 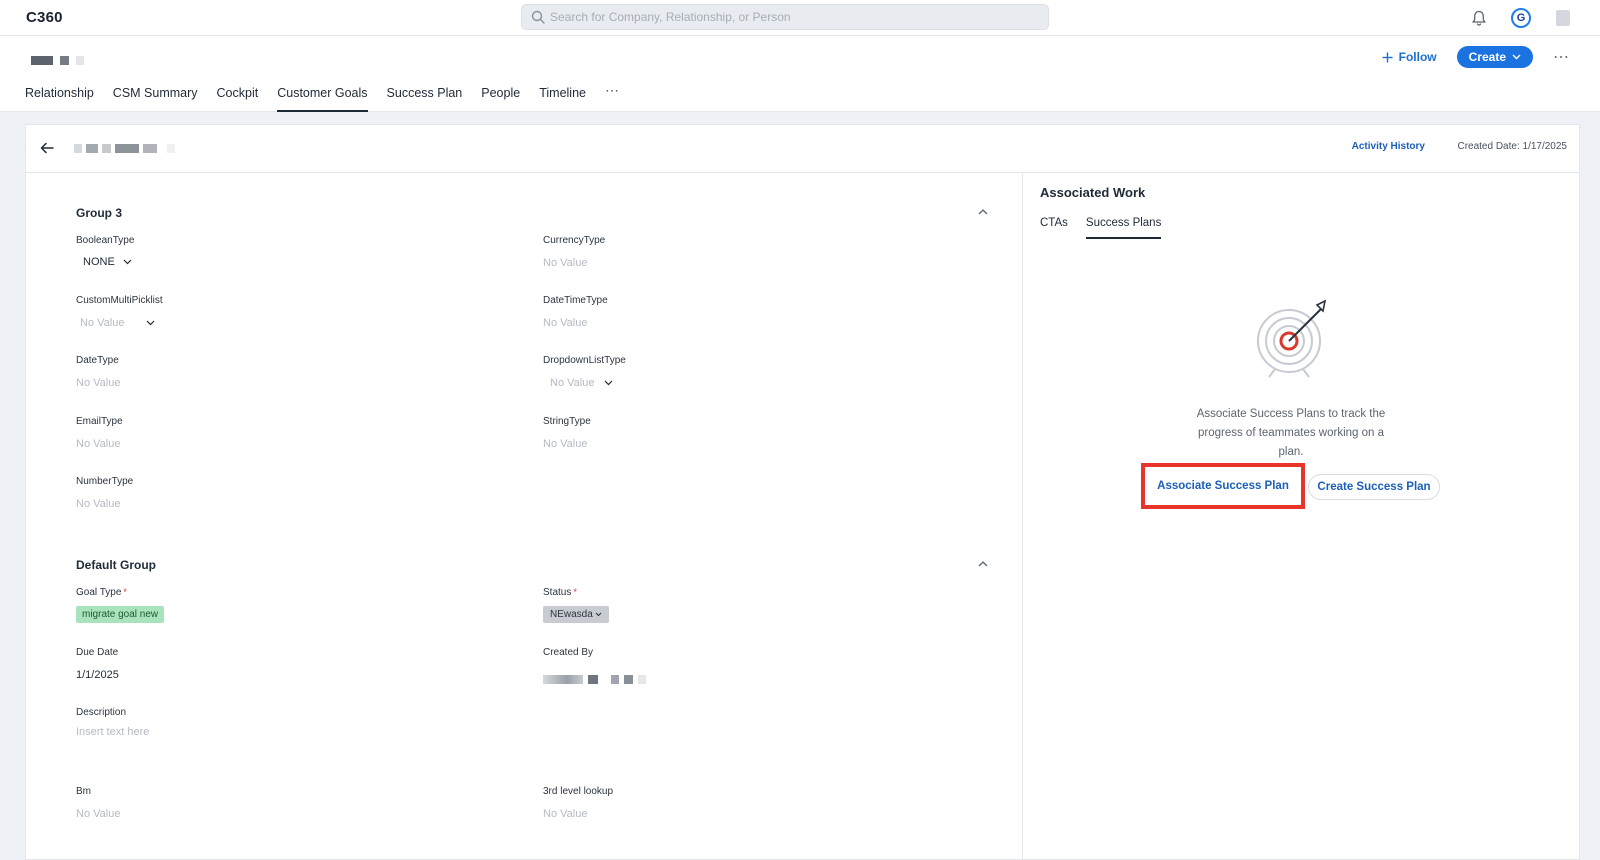 I want to click on tab-customer-goals: Customer Goals, so click(x=322, y=96).